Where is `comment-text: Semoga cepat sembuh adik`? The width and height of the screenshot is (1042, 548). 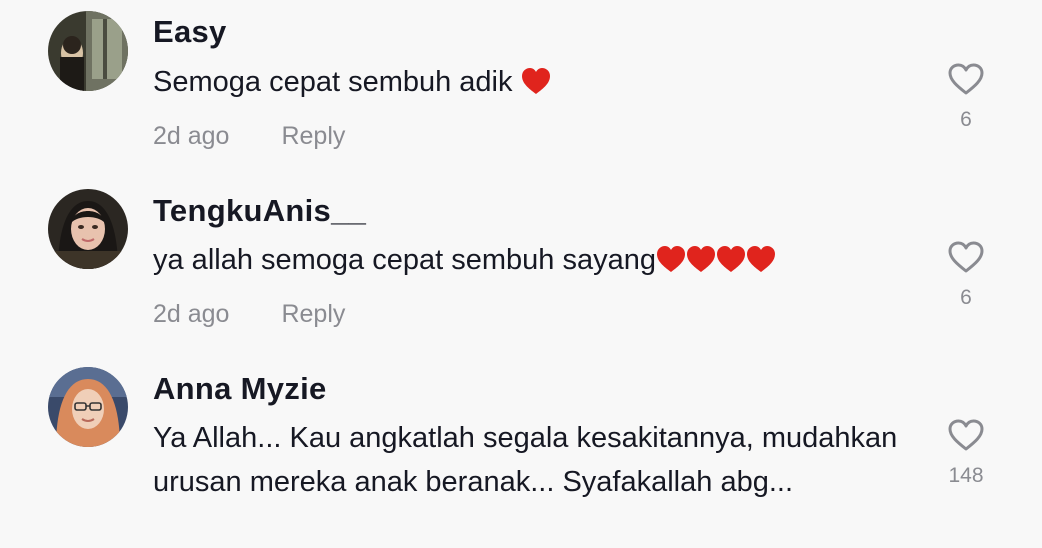 comment-text: Semoga cepat sembuh adik is located at coordinates (538, 84).